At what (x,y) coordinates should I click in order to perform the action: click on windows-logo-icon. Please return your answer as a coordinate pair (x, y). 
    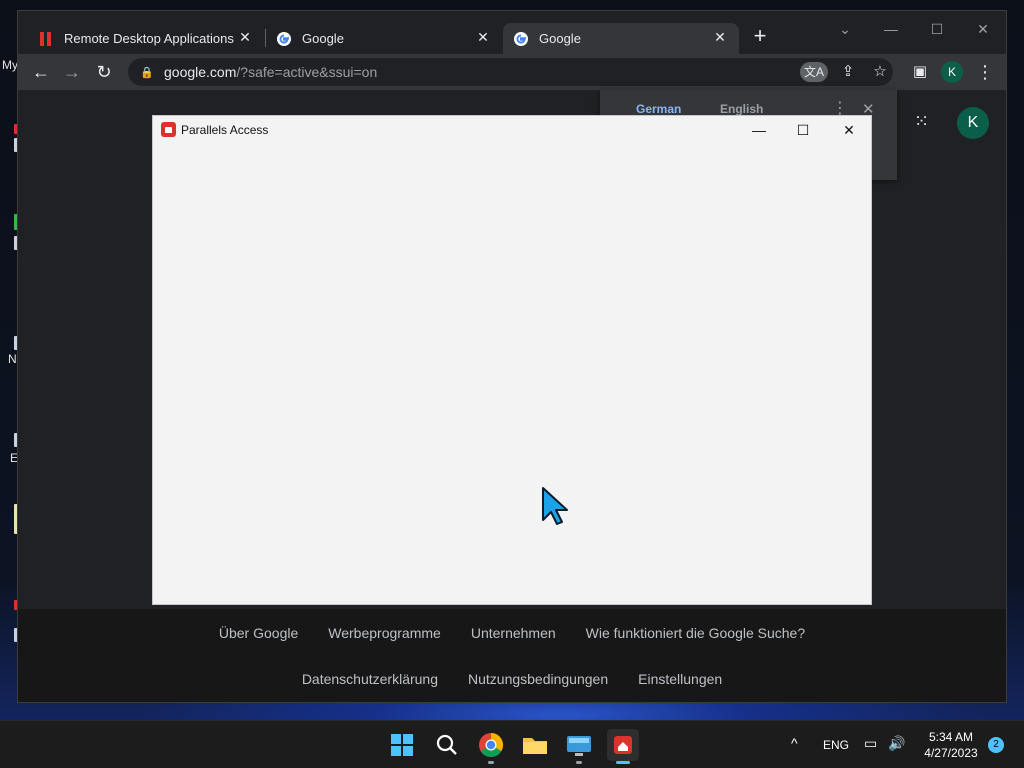
    Looking at the image, I should click on (402, 745).